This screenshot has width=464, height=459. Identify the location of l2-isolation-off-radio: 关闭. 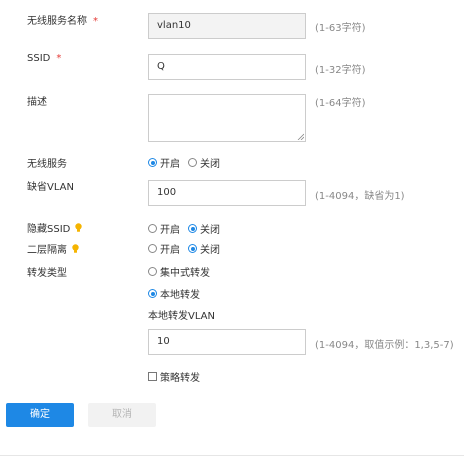
(204, 248).